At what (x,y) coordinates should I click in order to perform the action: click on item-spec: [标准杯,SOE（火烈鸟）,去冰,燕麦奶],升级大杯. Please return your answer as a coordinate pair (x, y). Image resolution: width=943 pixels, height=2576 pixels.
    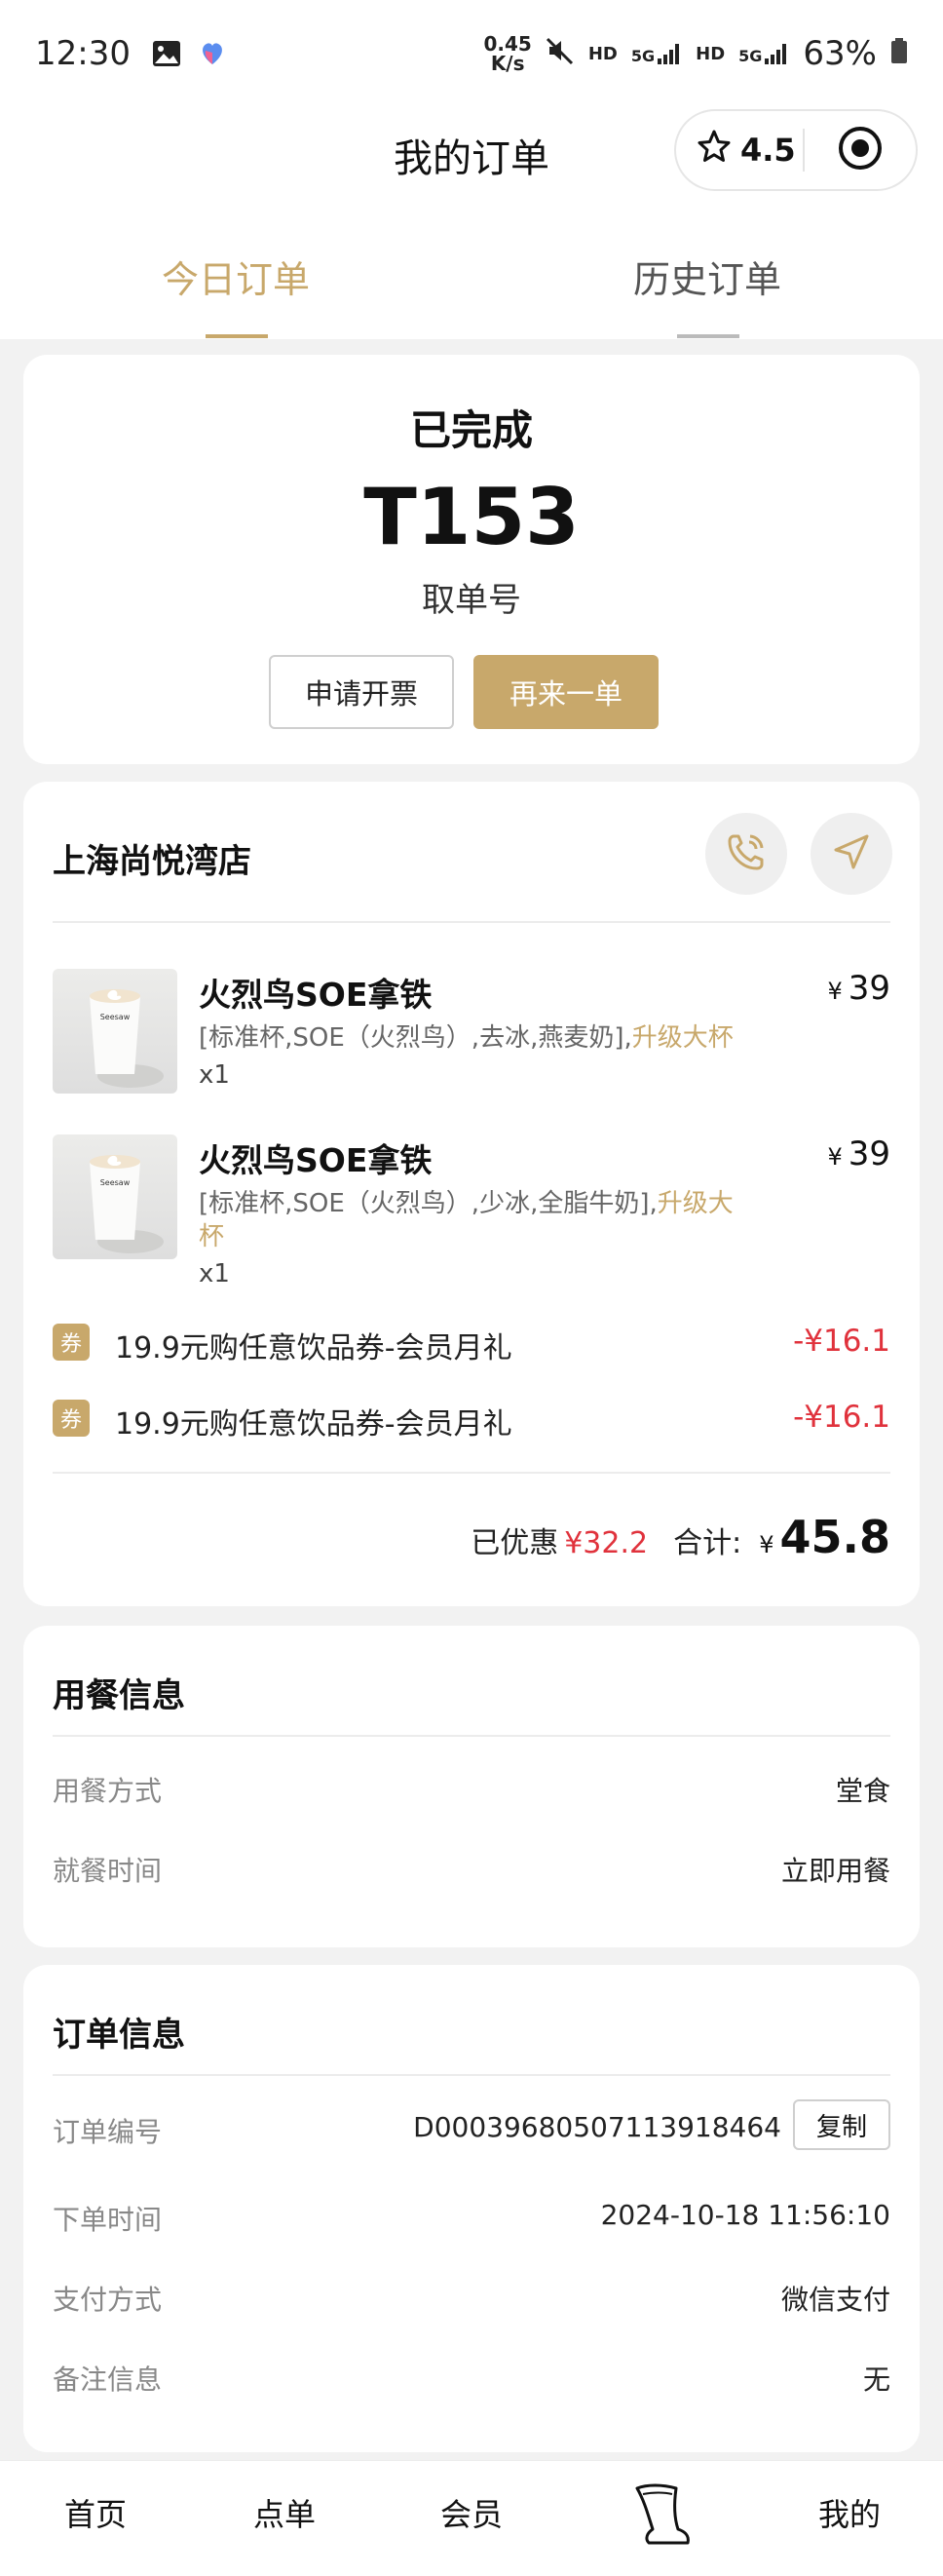
    Looking at the image, I should click on (471, 1038).